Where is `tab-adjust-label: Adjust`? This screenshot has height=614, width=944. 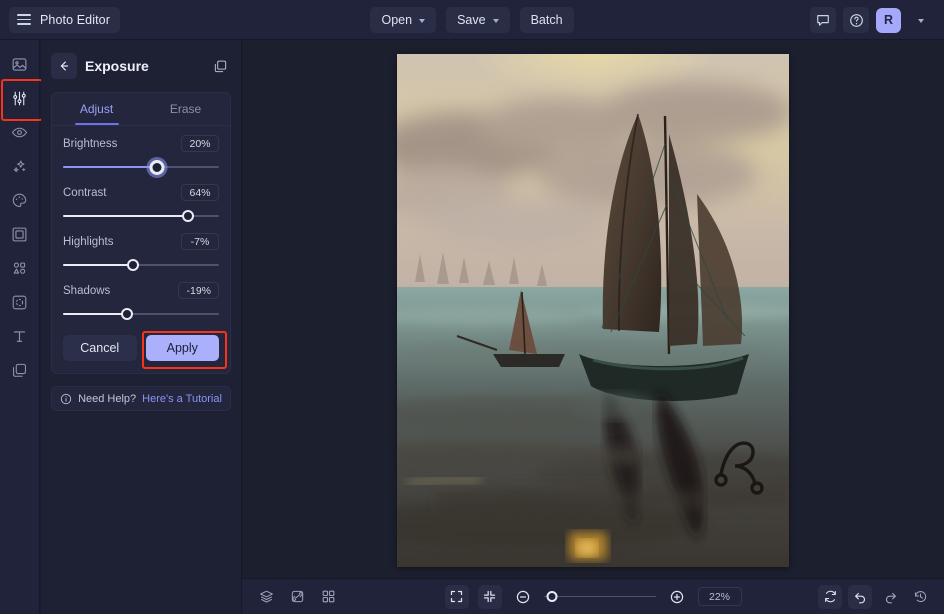 tab-adjust-label: Adjust is located at coordinates (96, 109).